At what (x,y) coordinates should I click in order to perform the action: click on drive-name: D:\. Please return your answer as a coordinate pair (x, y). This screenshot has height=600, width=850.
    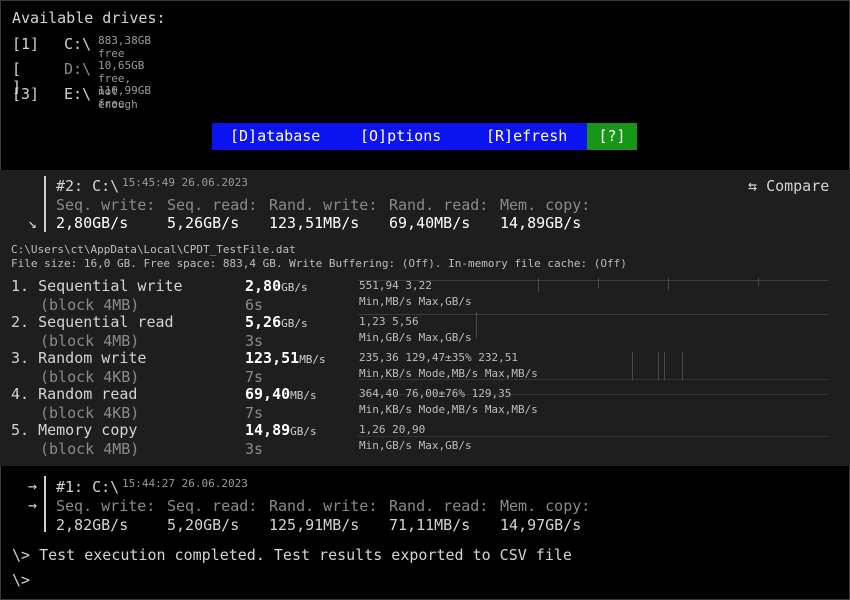
    Looking at the image, I should click on (78, 69).